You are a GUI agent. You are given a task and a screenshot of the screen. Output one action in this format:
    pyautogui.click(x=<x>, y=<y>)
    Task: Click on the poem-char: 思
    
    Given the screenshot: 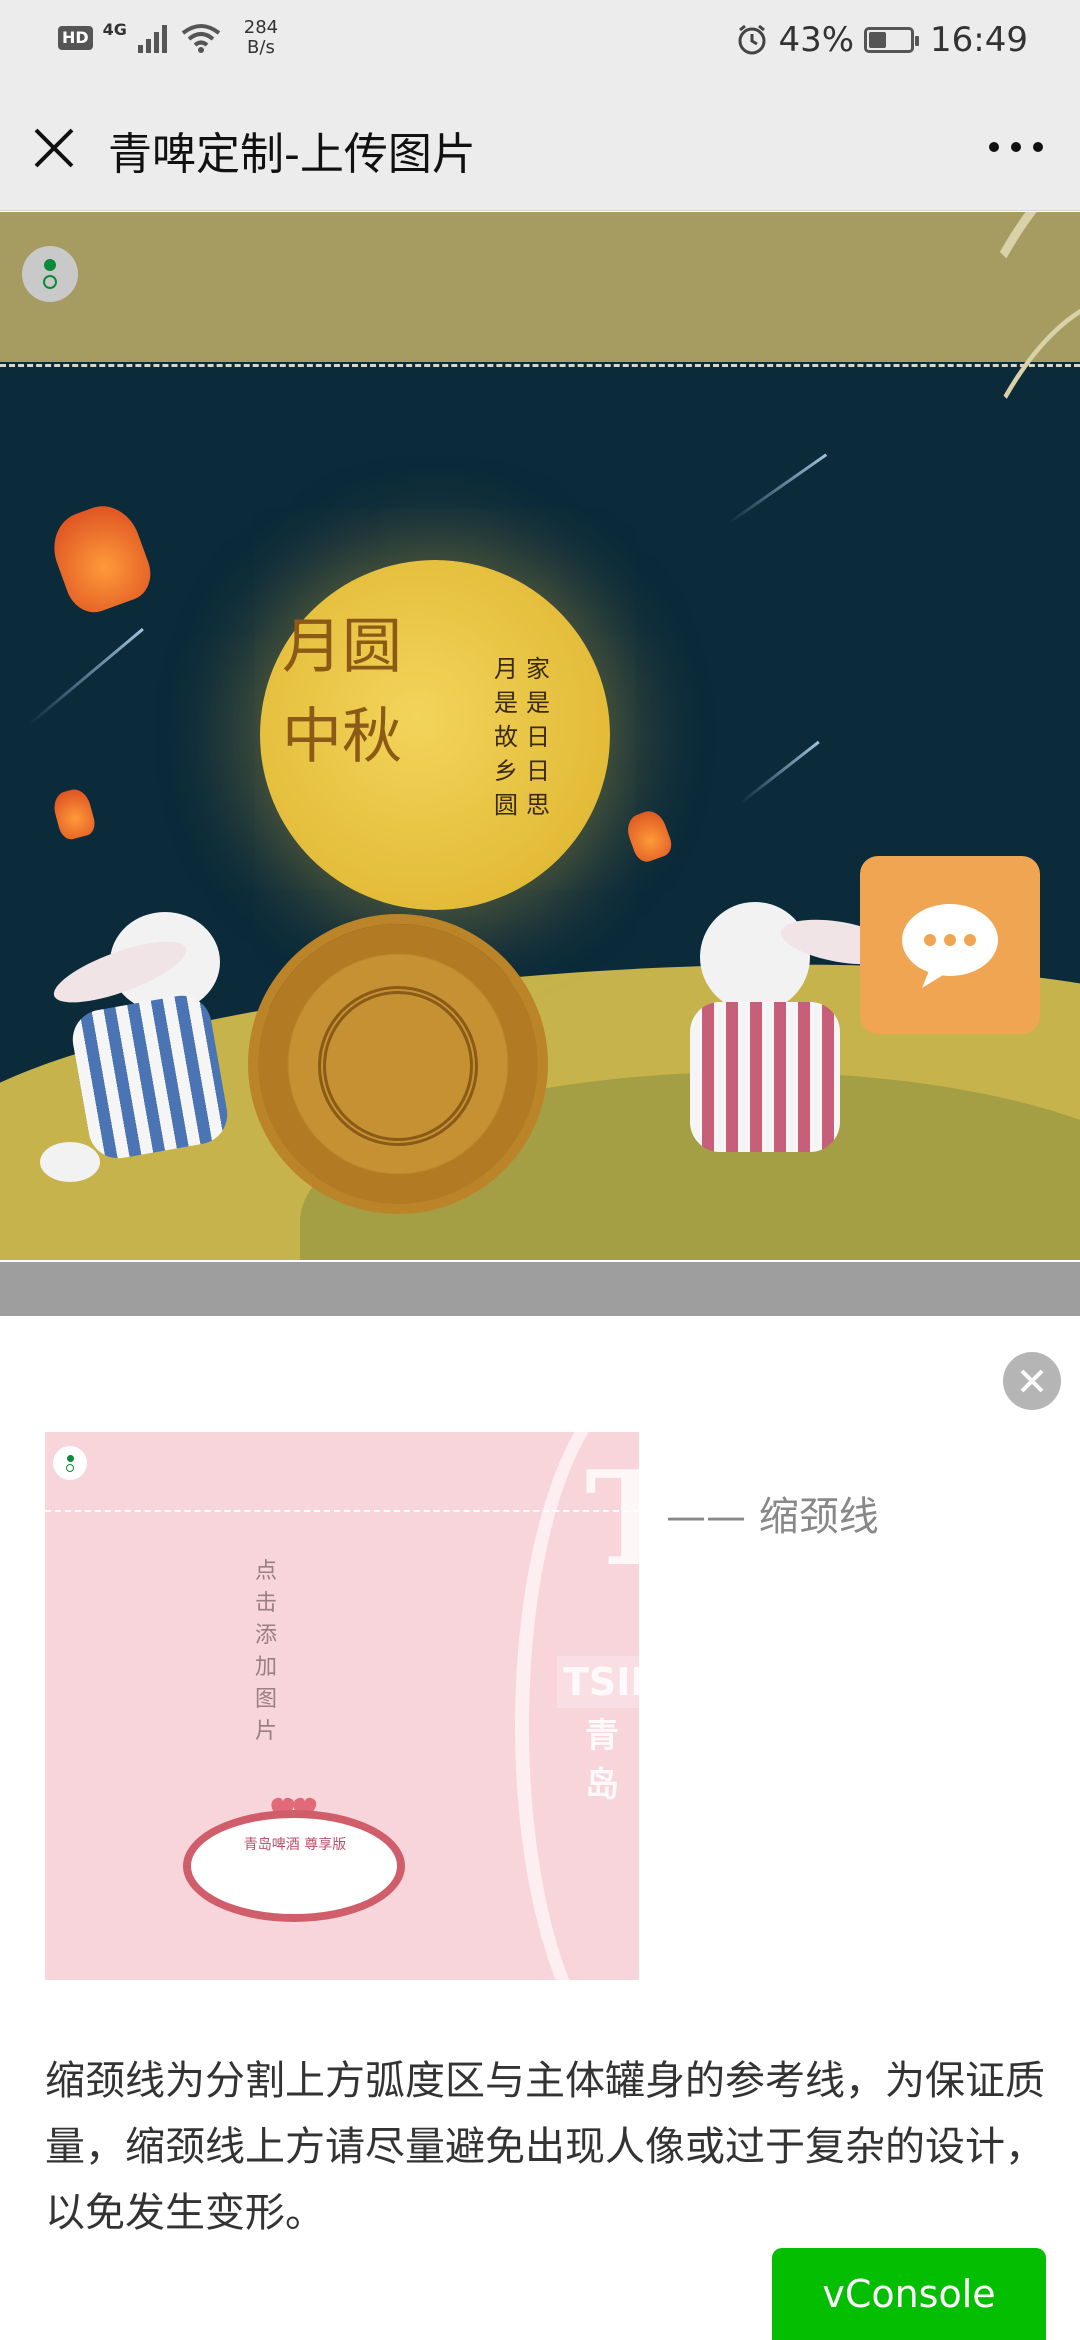 What is the action you would take?
    pyautogui.click(x=538, y=805)
    